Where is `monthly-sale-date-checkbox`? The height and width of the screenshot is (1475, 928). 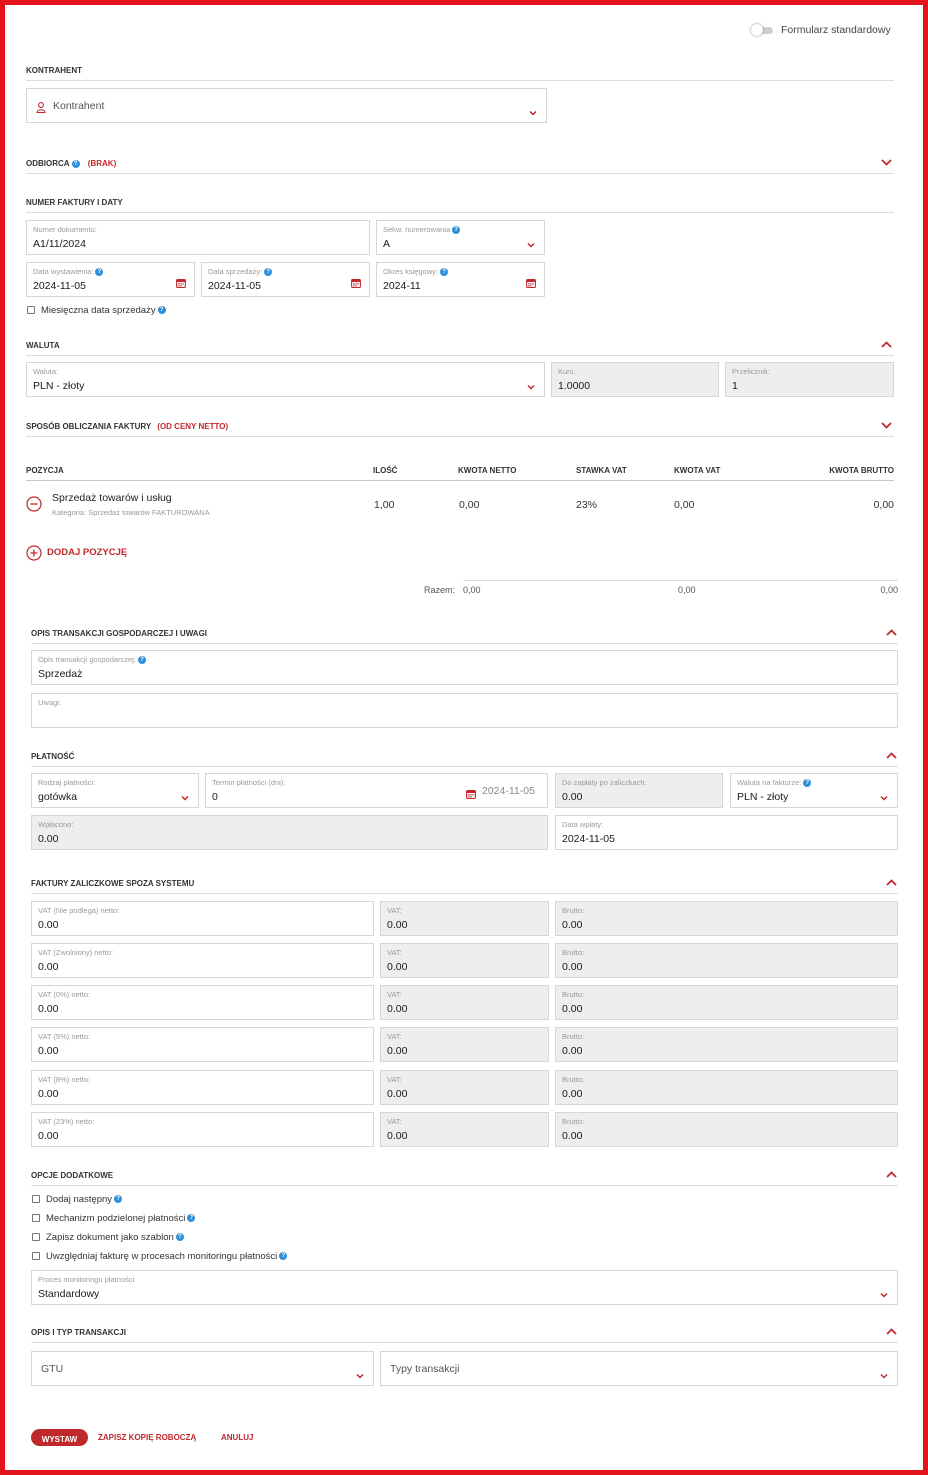
monthly-sale-date-checkbox is located at coordinates (31, 310).